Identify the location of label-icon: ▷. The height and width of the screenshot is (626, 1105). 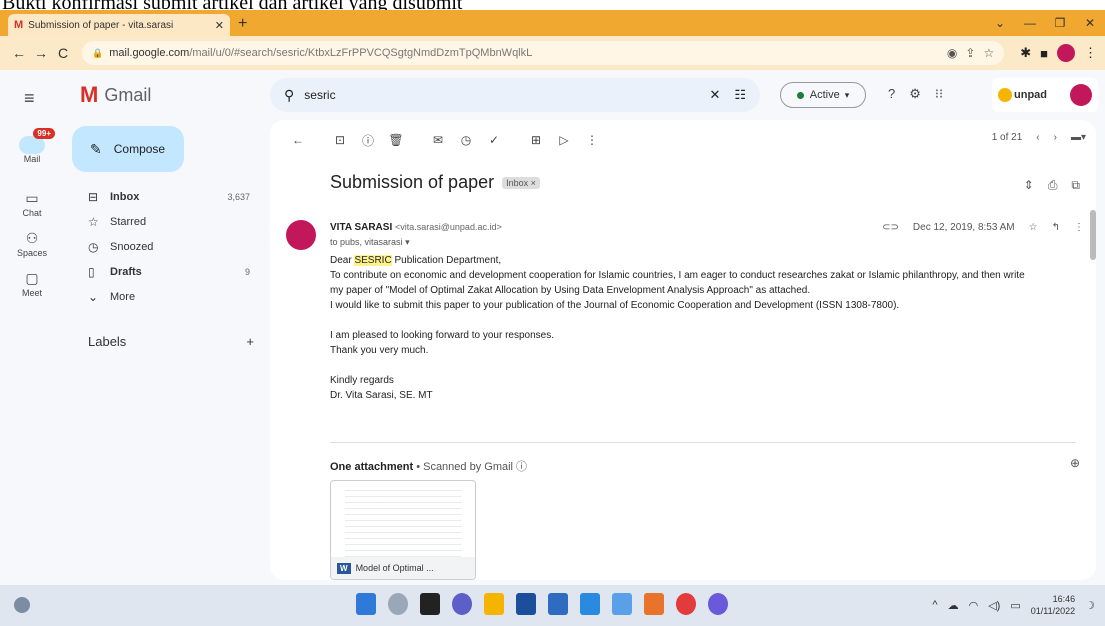
(564, 140).